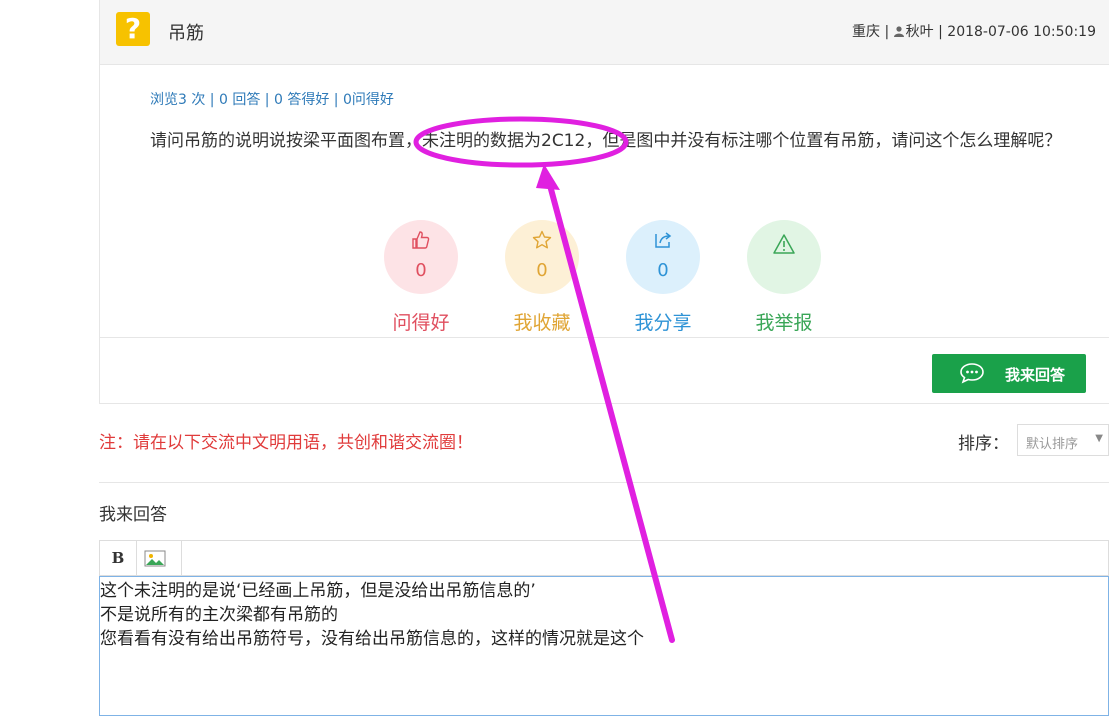 The width and height of the screenshot is (1109, 716). I want to click on like-question-button: 0 问得好, so click(421, 277).